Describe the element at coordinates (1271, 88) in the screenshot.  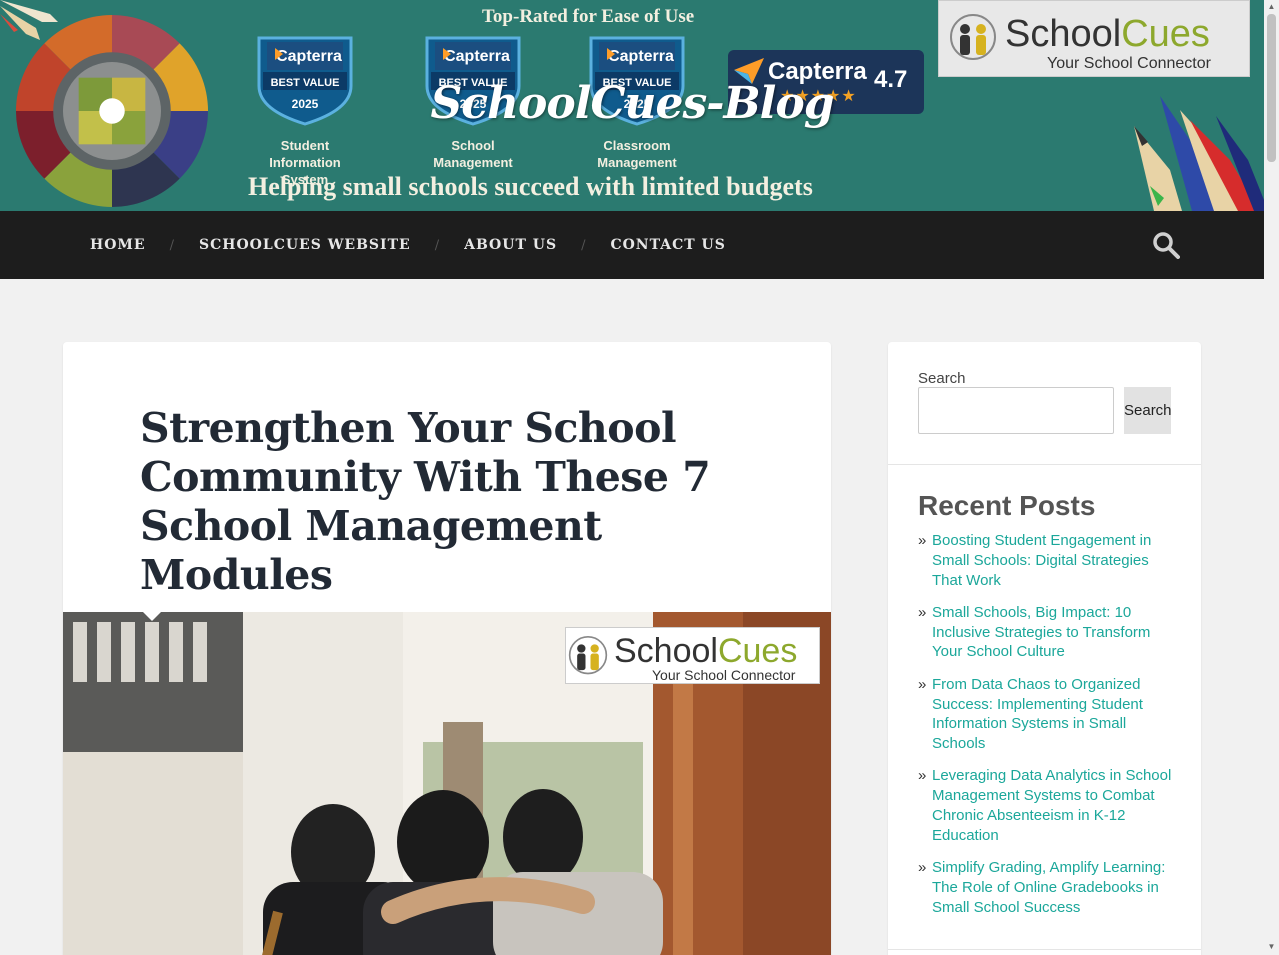
I see `scrollbar-thumb` at that location.